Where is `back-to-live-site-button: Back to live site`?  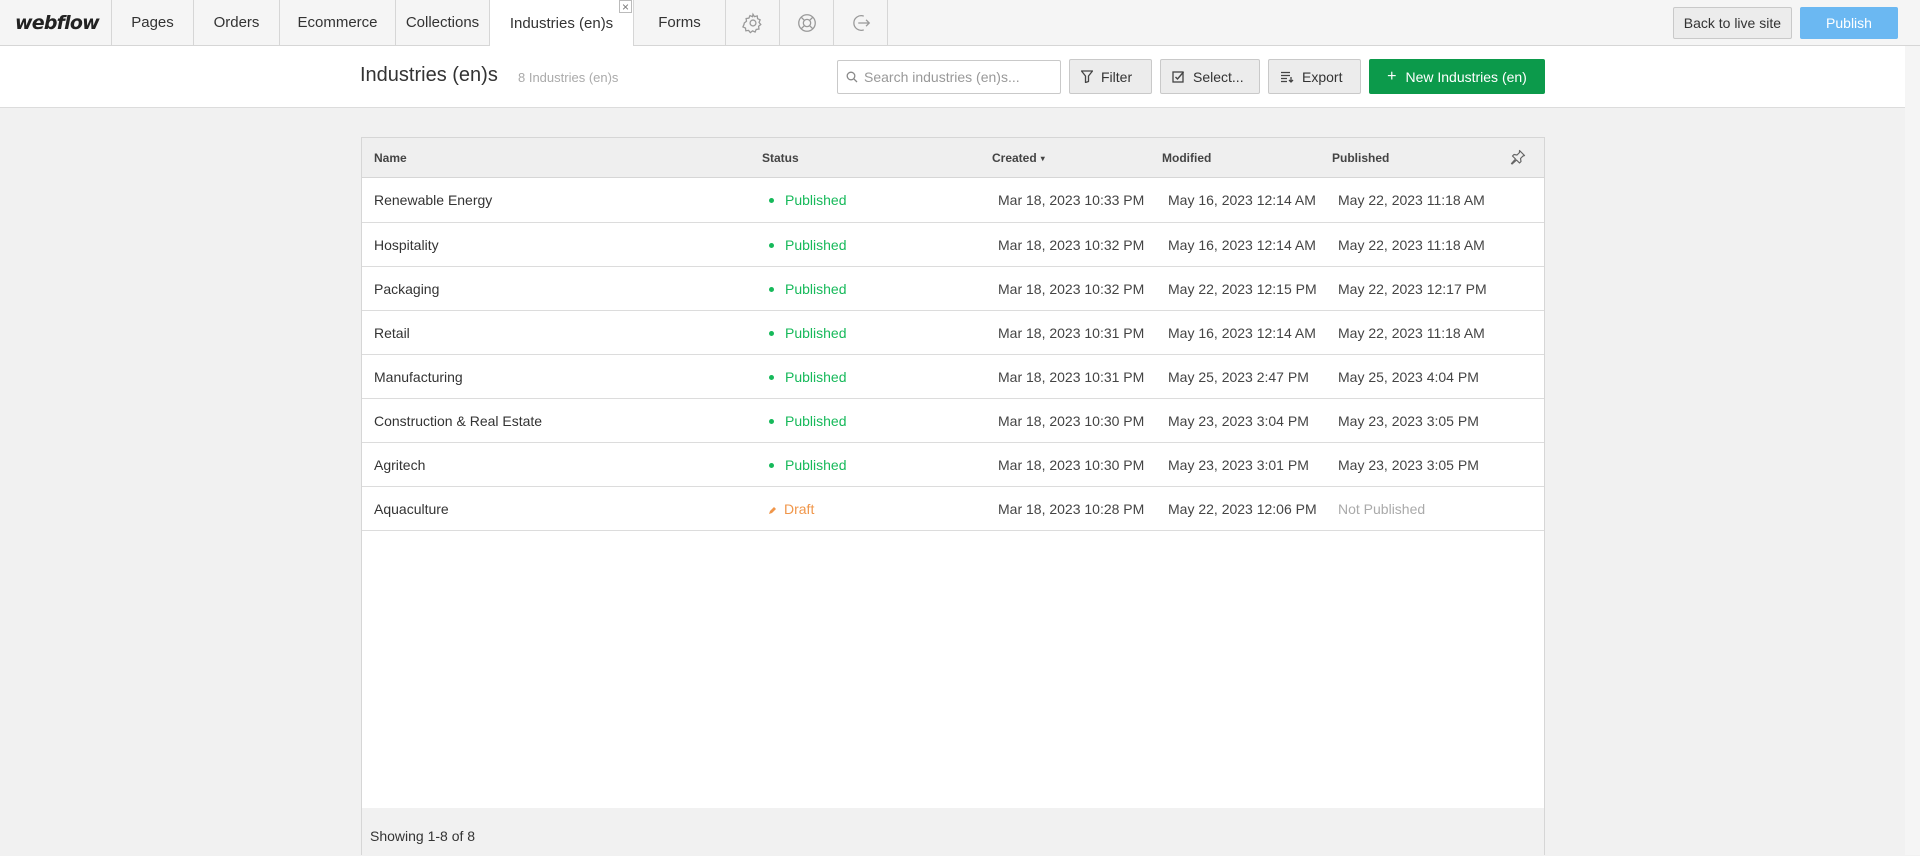 back-to-live-site-button: Back to live site is located at coordinates (1732, 22).